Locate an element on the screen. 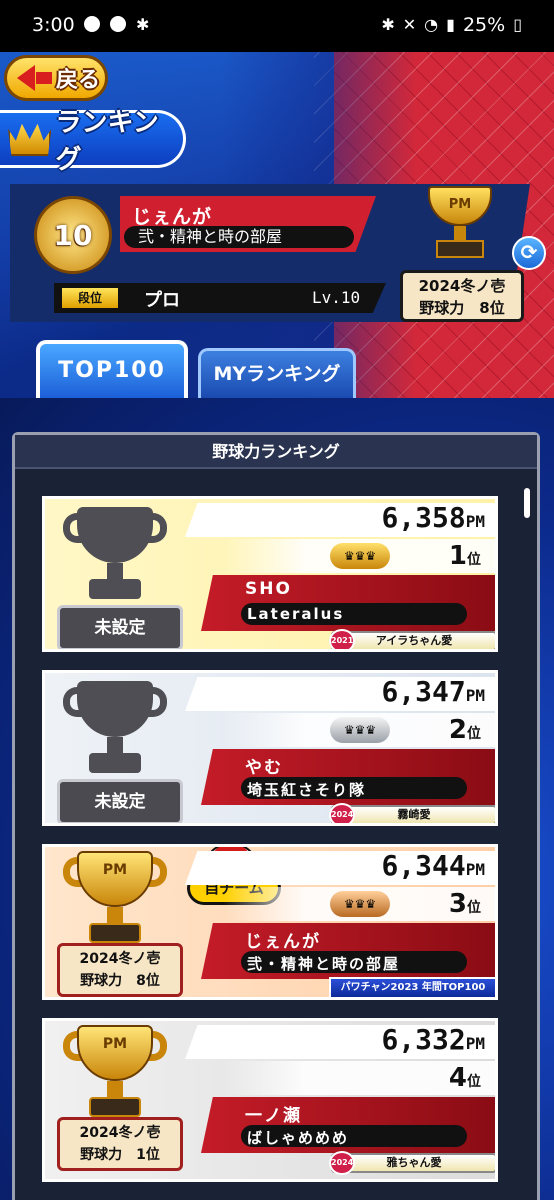 This screenshot has width=554, height=1200. bronze-crown-icon: ♛♛♛ is located at coordinates (360, 904).